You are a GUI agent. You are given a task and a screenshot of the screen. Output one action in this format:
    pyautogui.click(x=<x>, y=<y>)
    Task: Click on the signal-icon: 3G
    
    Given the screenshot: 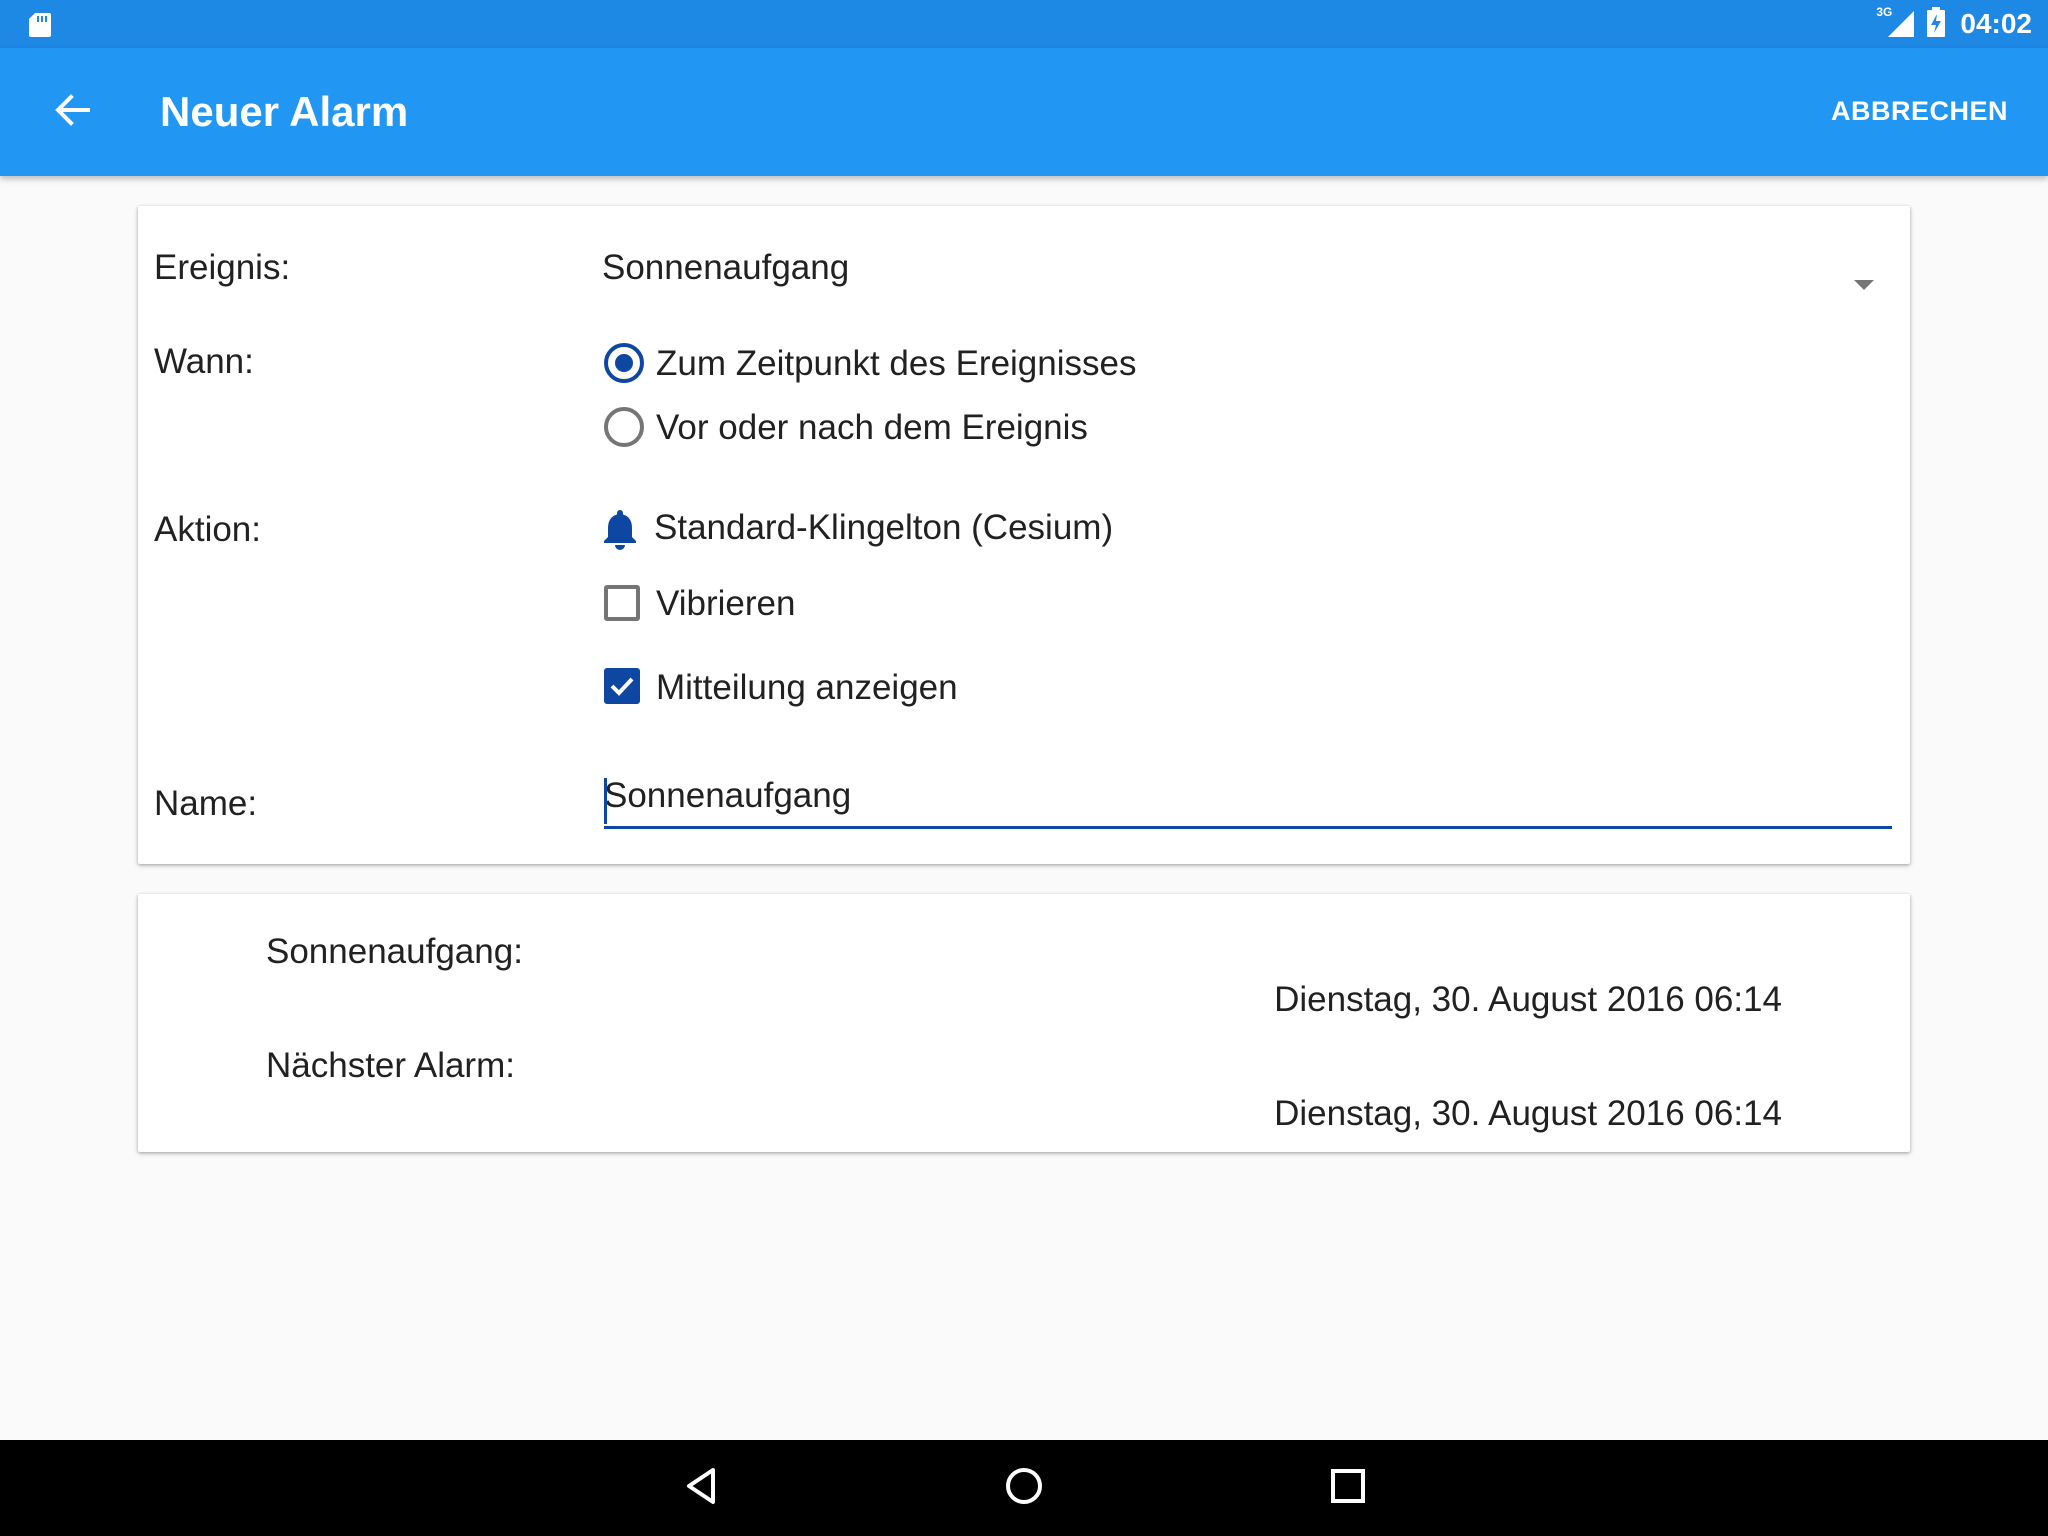 What is the action you would take?
    pyautogui.click(x=1896, y=22)
    